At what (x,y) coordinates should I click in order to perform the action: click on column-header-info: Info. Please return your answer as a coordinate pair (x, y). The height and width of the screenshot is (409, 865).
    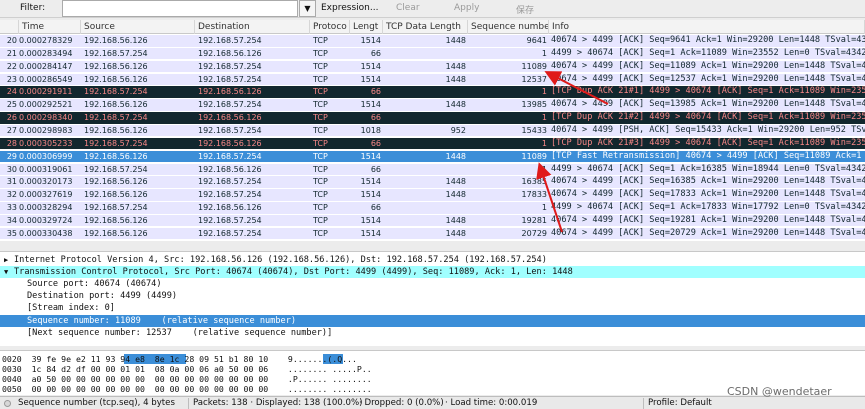
    Looking at the image, I should click on (707, 27).